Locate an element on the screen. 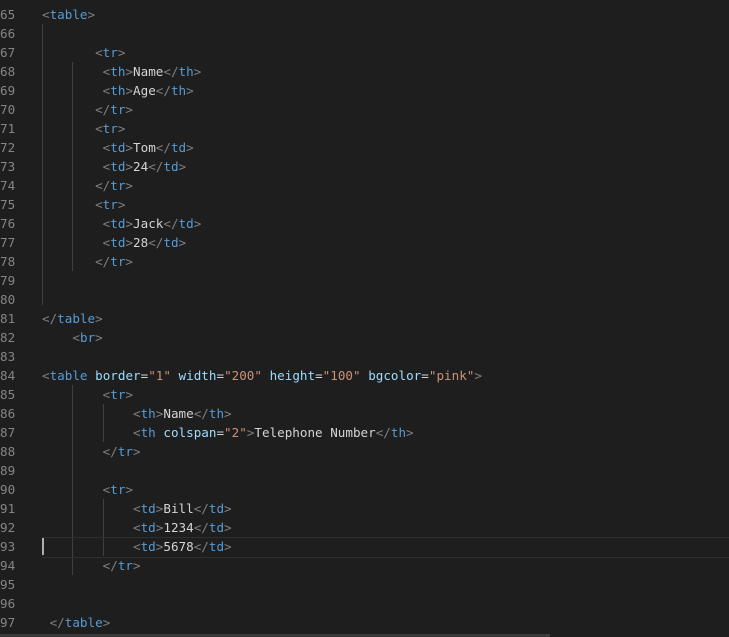  code-line: 86 <th>Name</th> is located at coordinates (364, 413).